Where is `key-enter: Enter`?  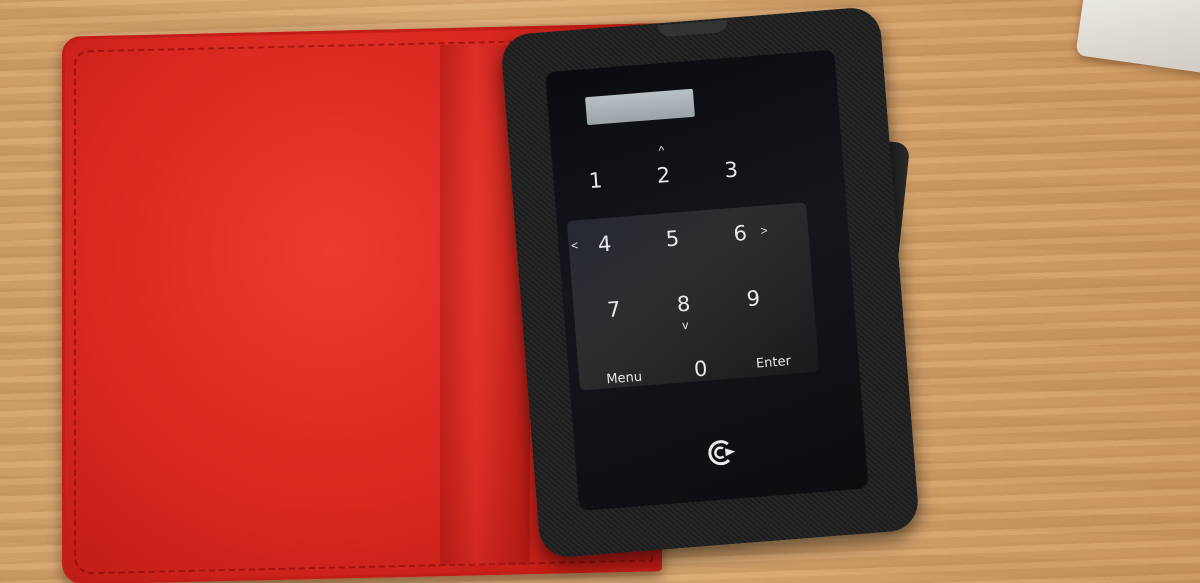
key-enter: Enter is located at coordinates (774, 363).